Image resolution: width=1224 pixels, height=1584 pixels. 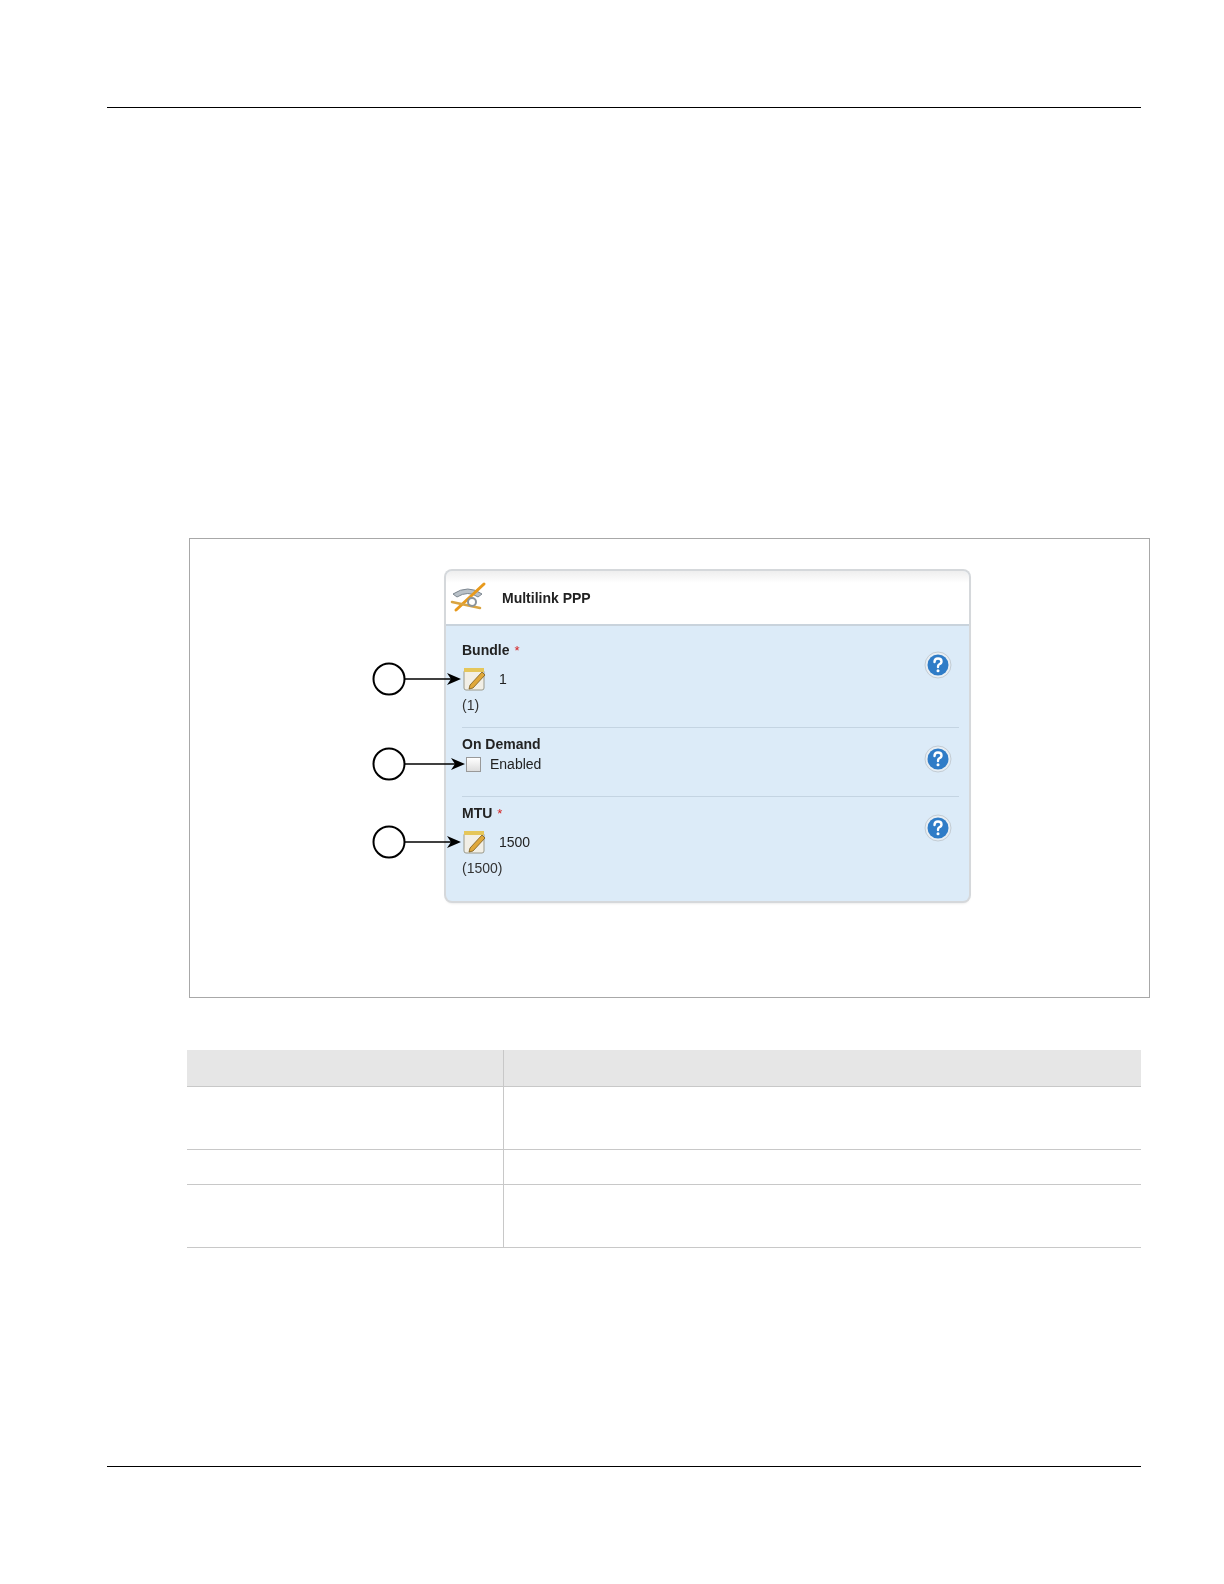 I want to click on field-label: Bundle, so click(x=486, y=650).